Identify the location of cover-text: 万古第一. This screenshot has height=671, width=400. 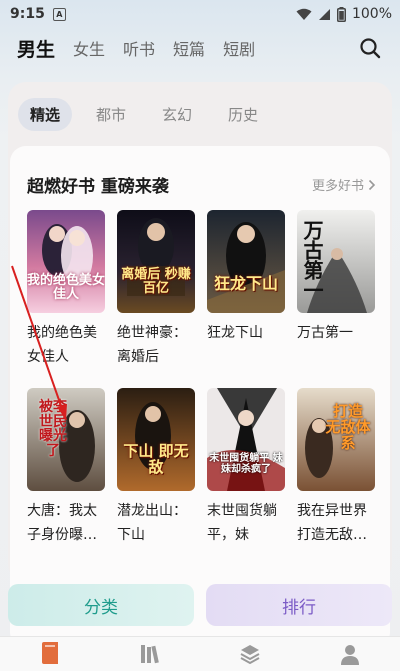
(312, 260).